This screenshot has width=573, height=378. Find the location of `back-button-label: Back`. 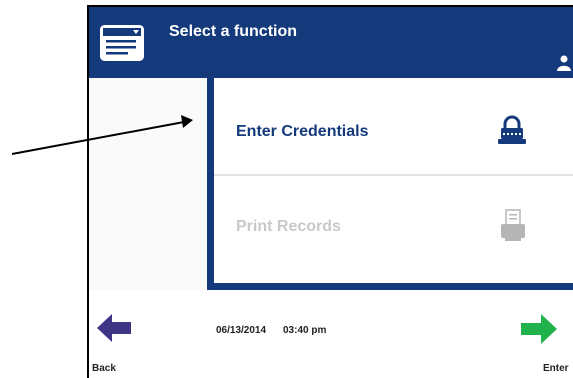

back-button-label: Back is located at coordinates (104, 368).